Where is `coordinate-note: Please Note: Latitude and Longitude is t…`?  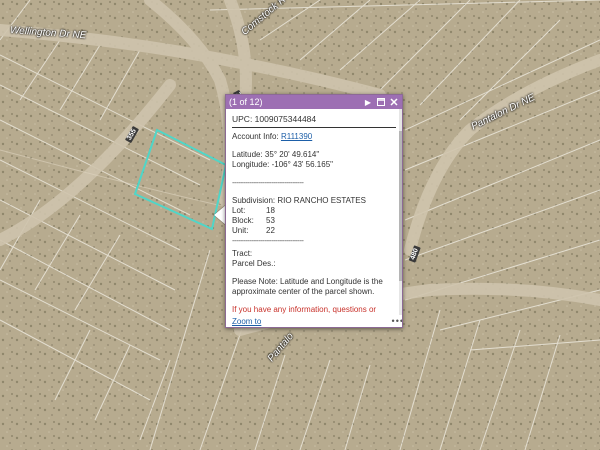
coordinate-note: Please Note: Latitude and Longitude is t… is located at coordinates (307, 286).